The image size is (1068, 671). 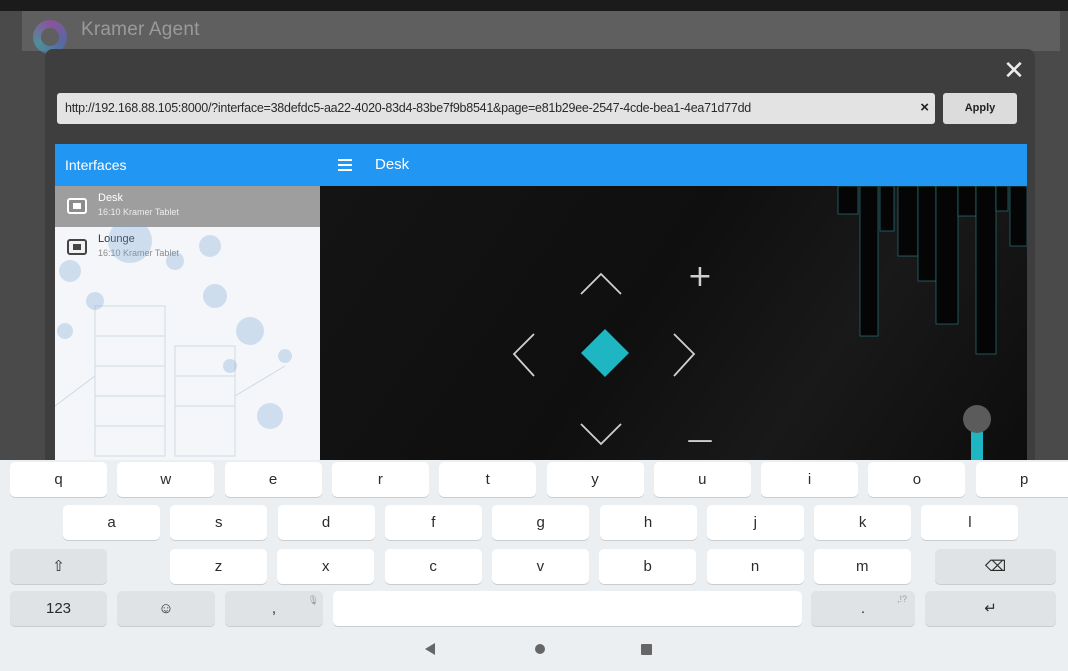 What do you see at coordinates (755, 566) in the screenshot?
I see `key-n: n` at bounding box center [755, 566].